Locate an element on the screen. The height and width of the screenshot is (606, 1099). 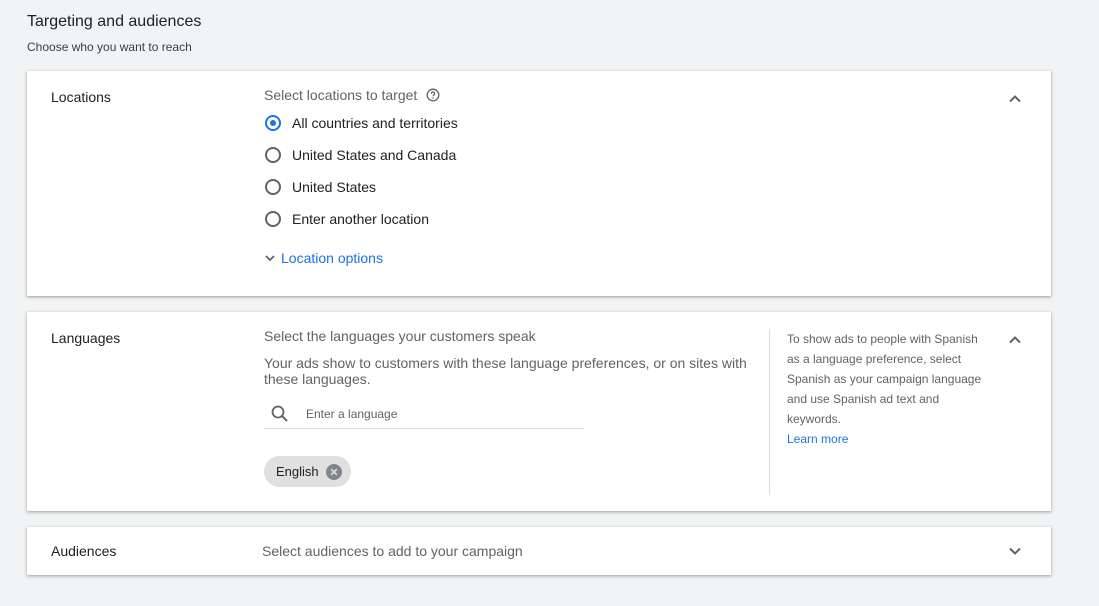
audiences-prompt: Select audiences to add to your campaign is located at coordinates (392, 551).